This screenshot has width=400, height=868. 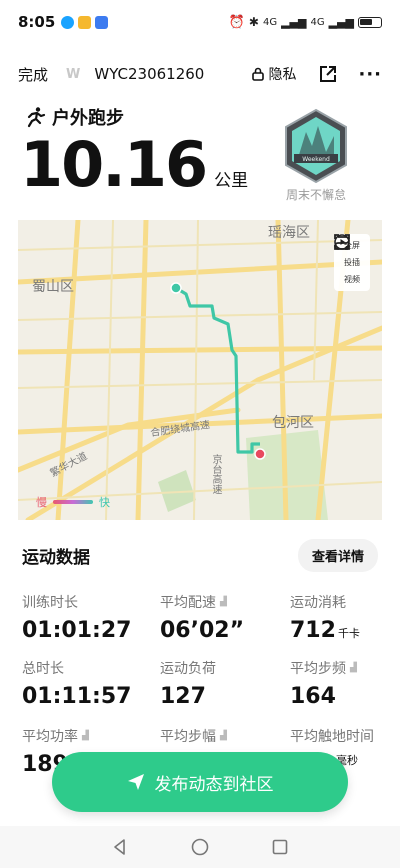 What do you see at coordinates (73, 74) in the screenshot?
I see `device-logo: W` at bounding box center [73, 74].